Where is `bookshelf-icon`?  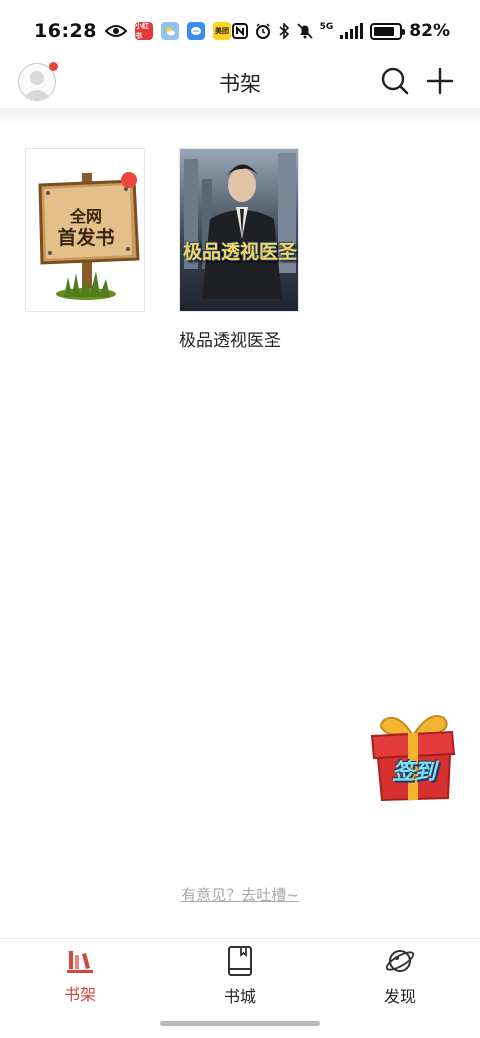 bookshelf-icon is located at coordinates (80, 962).